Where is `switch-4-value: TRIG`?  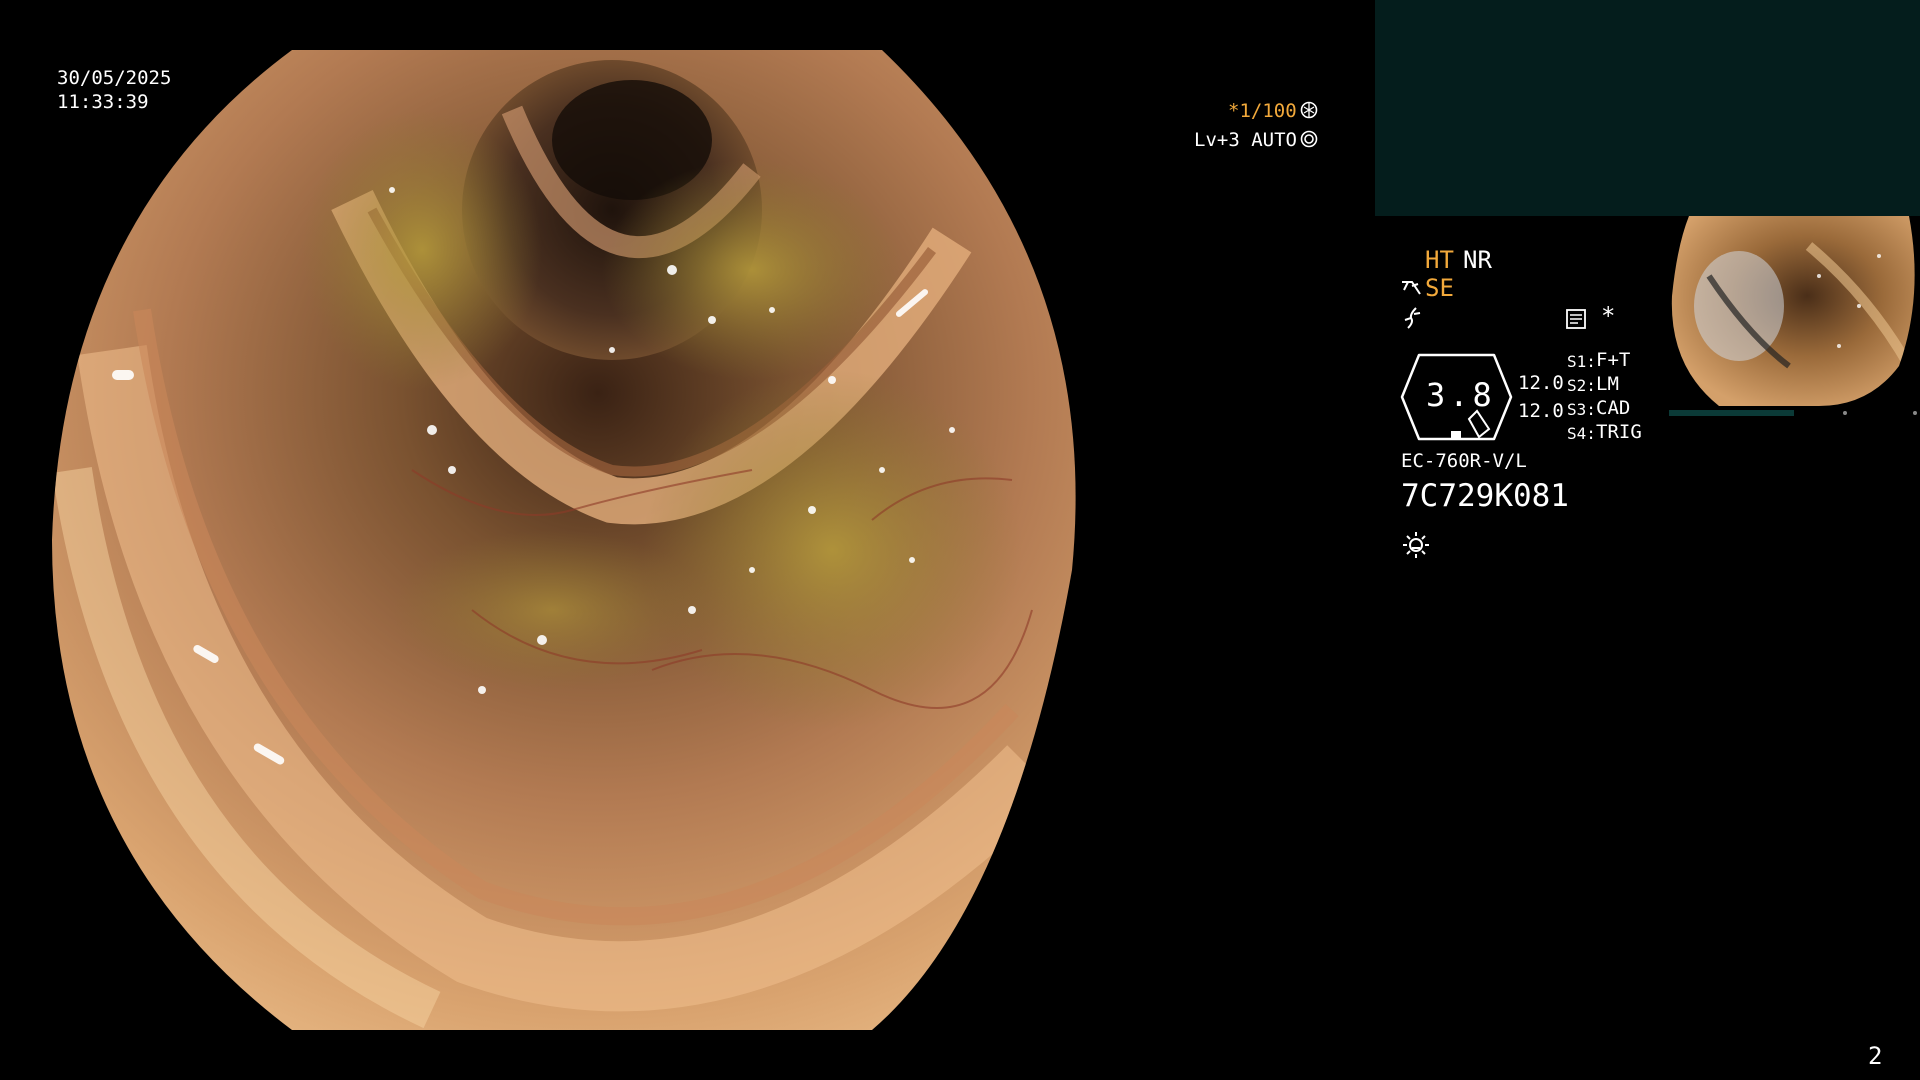
switch-4-value: TRIG is located at coordinates (1619, 432).